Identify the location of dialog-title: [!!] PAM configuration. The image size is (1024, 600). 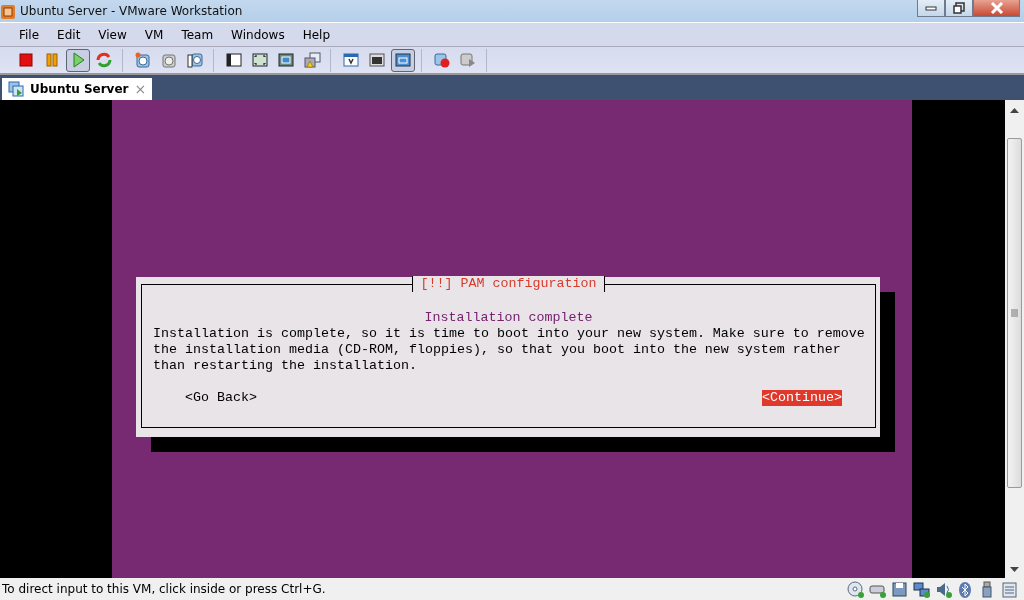
(508, 284).